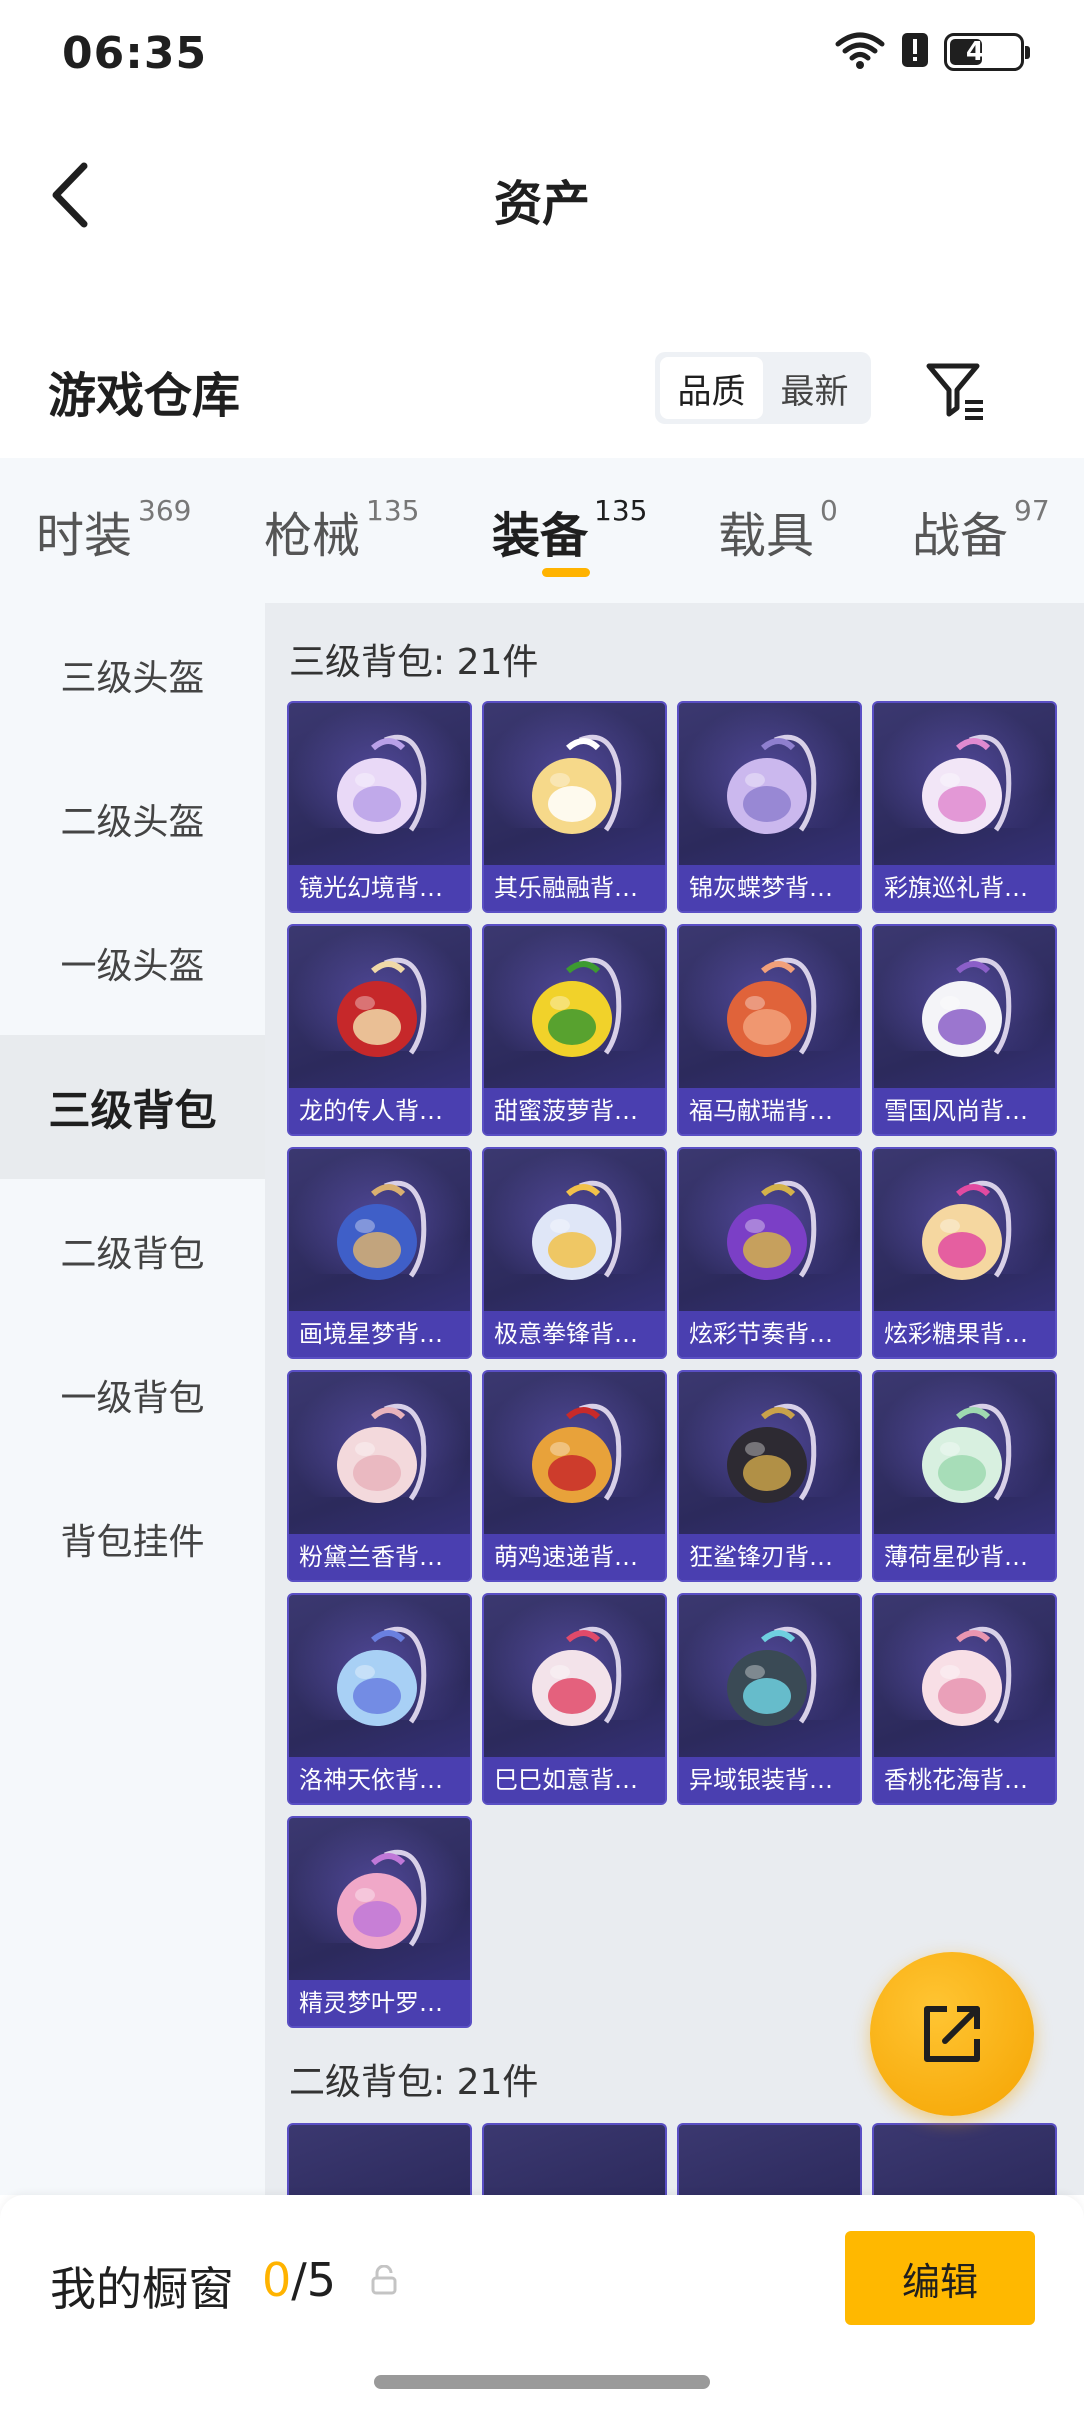 The width and height of the screenshot is (1084, 2412). I want to click on share-button, so click(952, 2034).